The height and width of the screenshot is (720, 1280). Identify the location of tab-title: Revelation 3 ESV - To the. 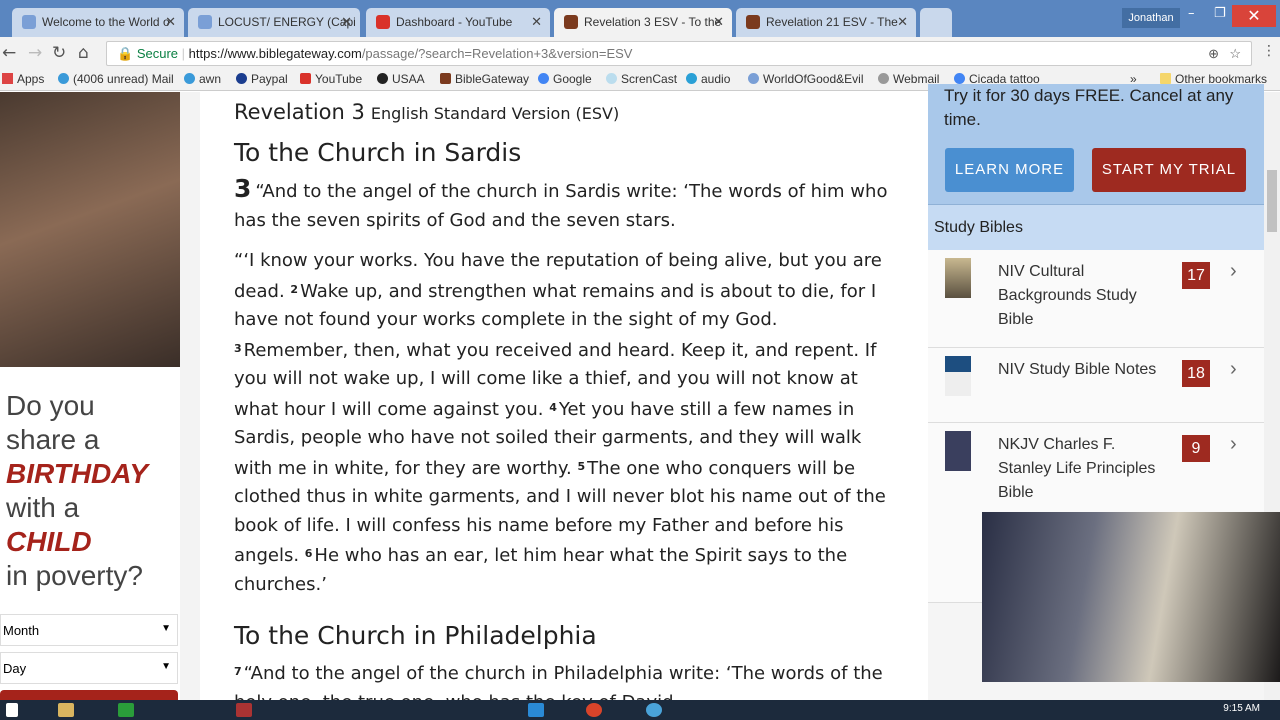
(653, 22).